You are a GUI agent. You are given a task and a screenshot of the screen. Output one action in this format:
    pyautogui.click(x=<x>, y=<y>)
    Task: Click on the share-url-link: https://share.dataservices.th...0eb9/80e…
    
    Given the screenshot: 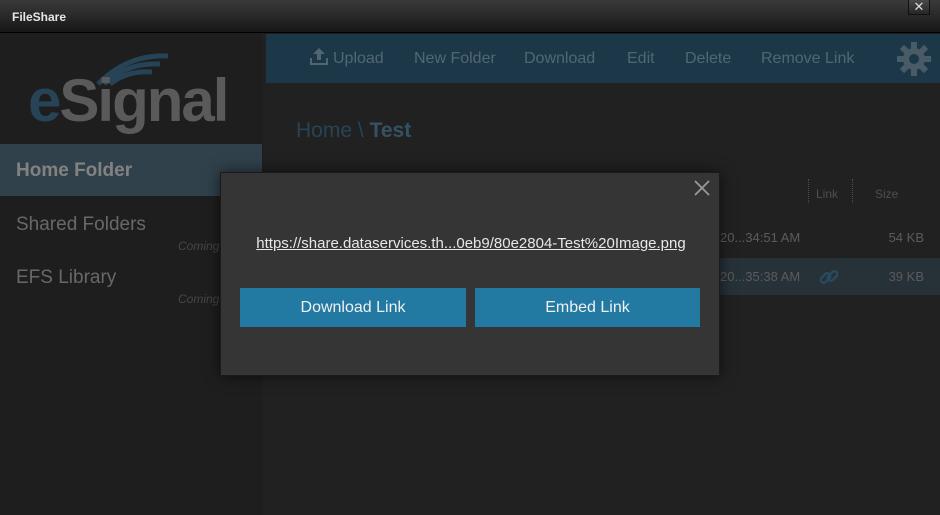 What is the action you would take?
    pyautogui.click(x=471, y=243)
    